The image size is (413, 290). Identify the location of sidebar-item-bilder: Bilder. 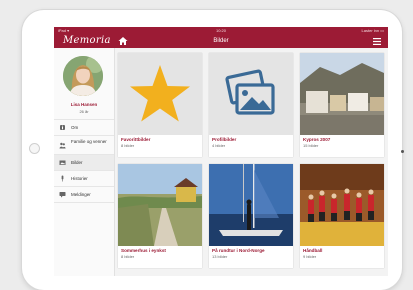
(84, 163).